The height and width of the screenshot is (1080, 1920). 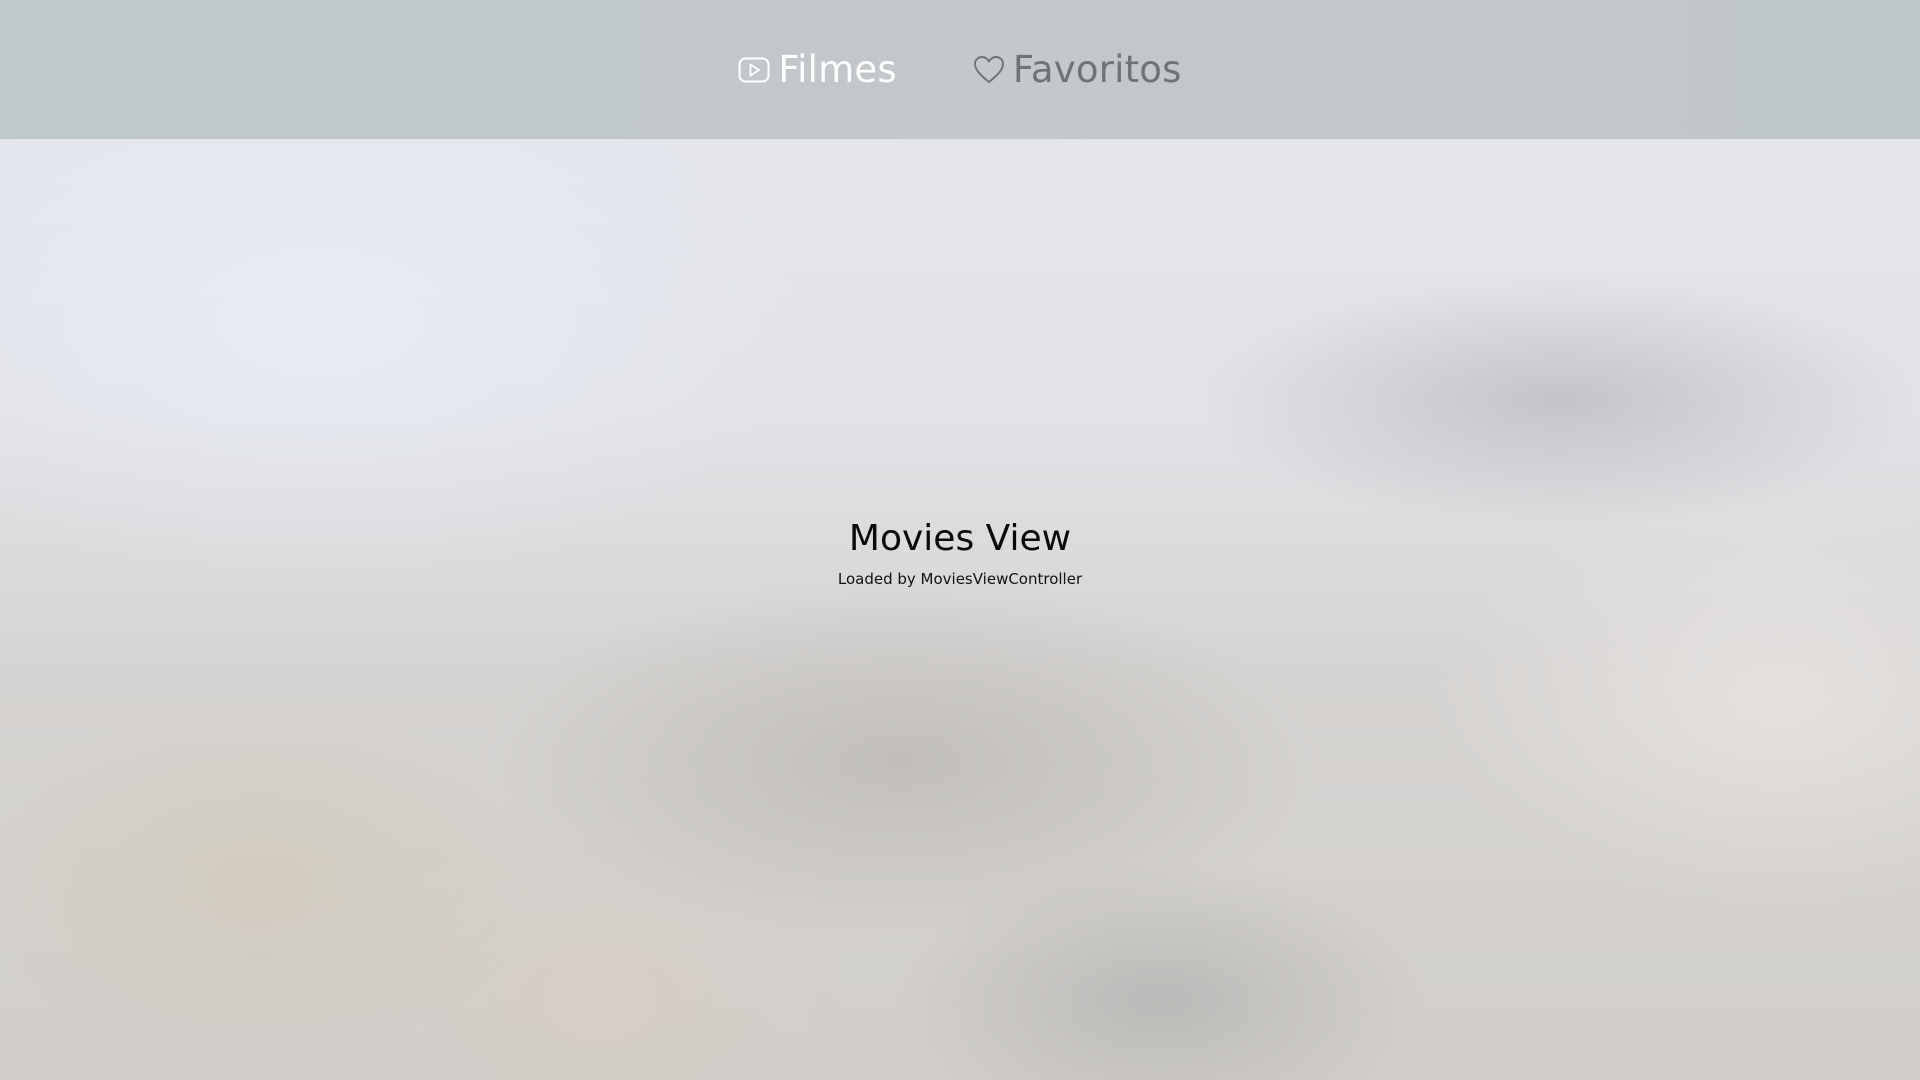 What do you see at coordinates (960, 579) in the screenshot?
I see `page-subtitle: Loaded by MoviesViewController` at bounding box center [960, 579].